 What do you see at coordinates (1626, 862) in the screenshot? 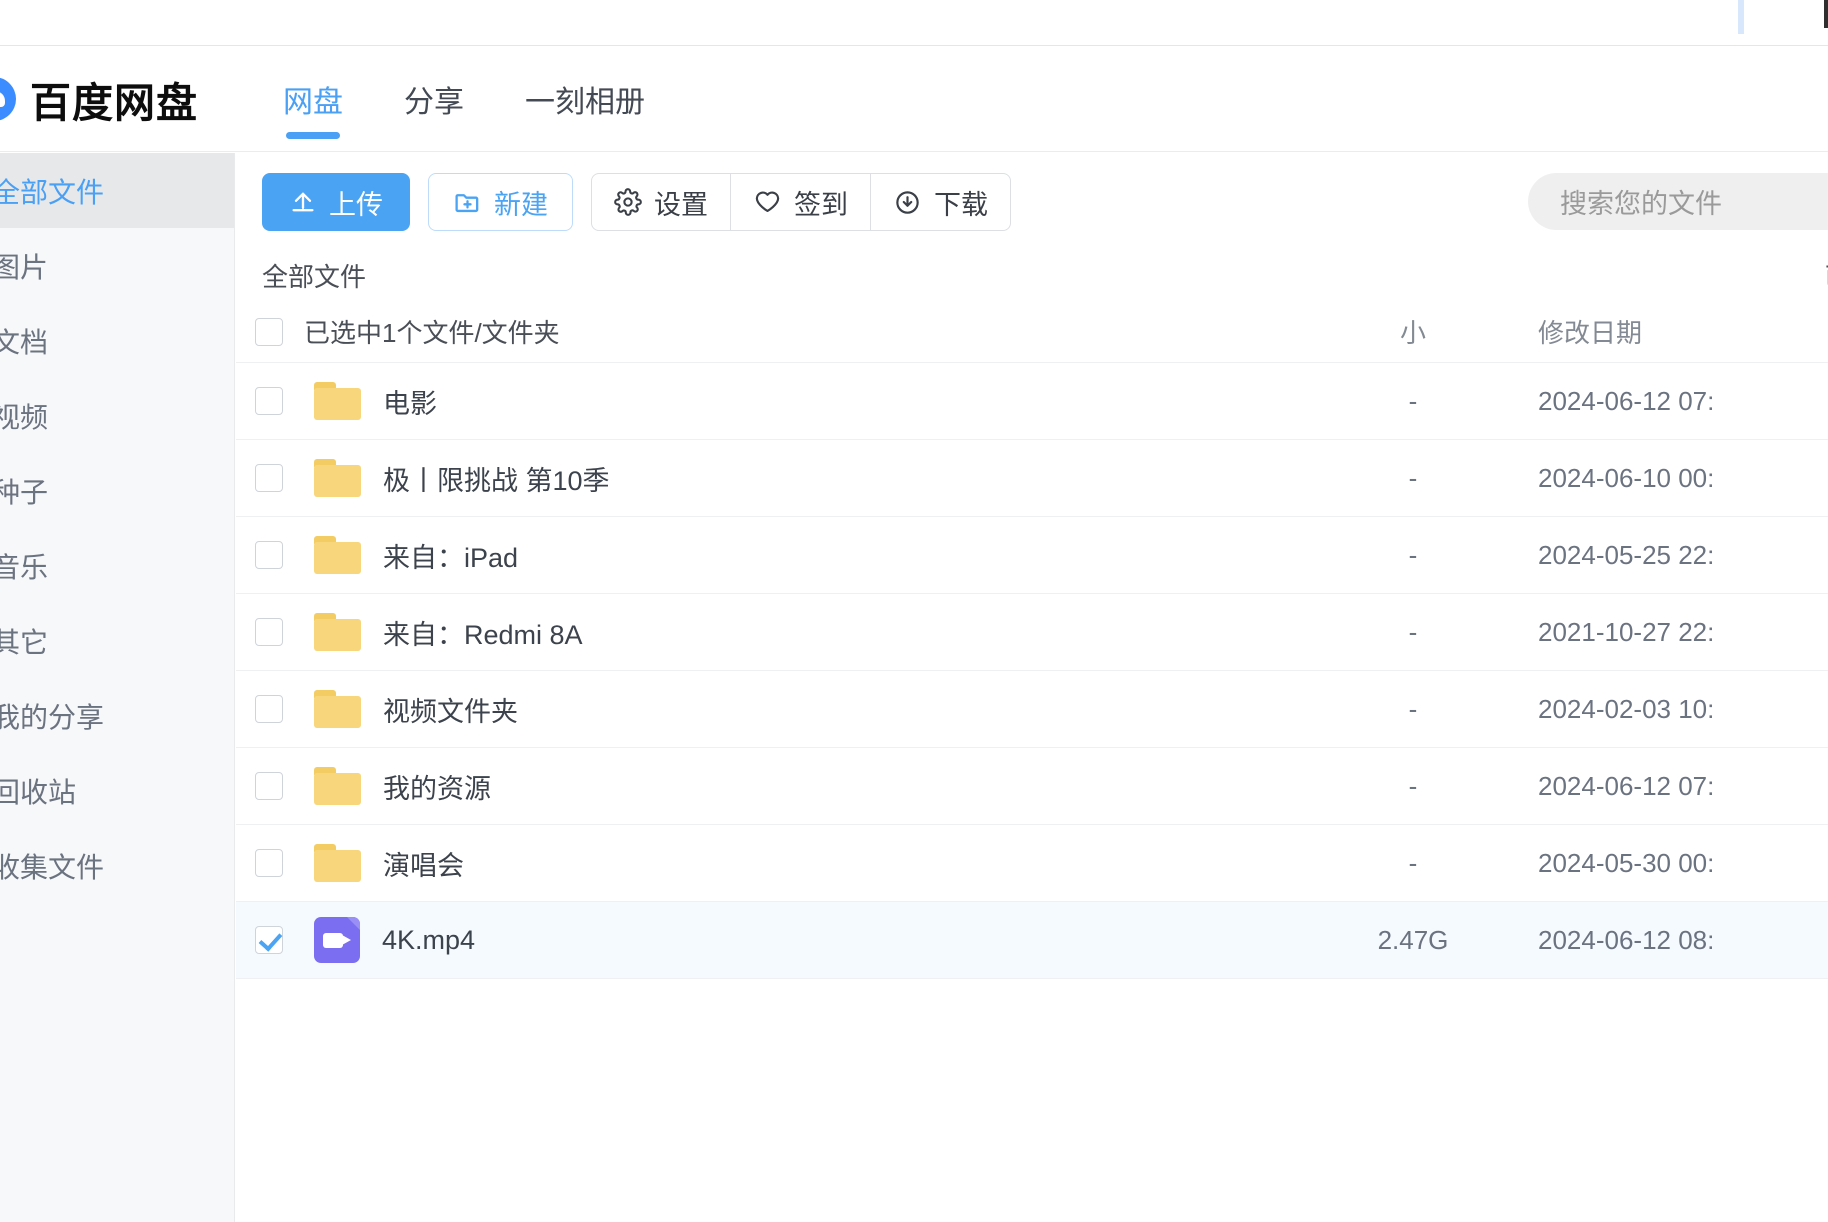
I see `file-date: 2024-05-30 00:` at bounding box center [1626, 862].